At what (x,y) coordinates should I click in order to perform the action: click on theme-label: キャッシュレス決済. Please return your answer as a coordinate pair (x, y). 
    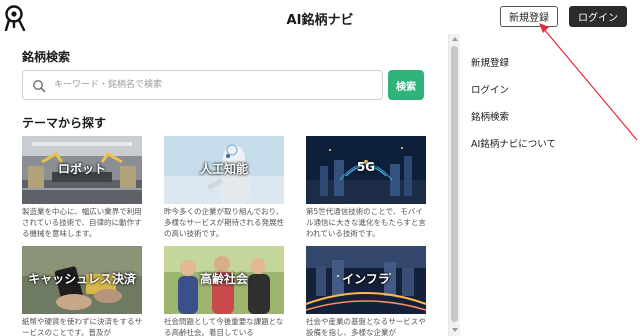
    Looking at the image, I should click on (82, 279).